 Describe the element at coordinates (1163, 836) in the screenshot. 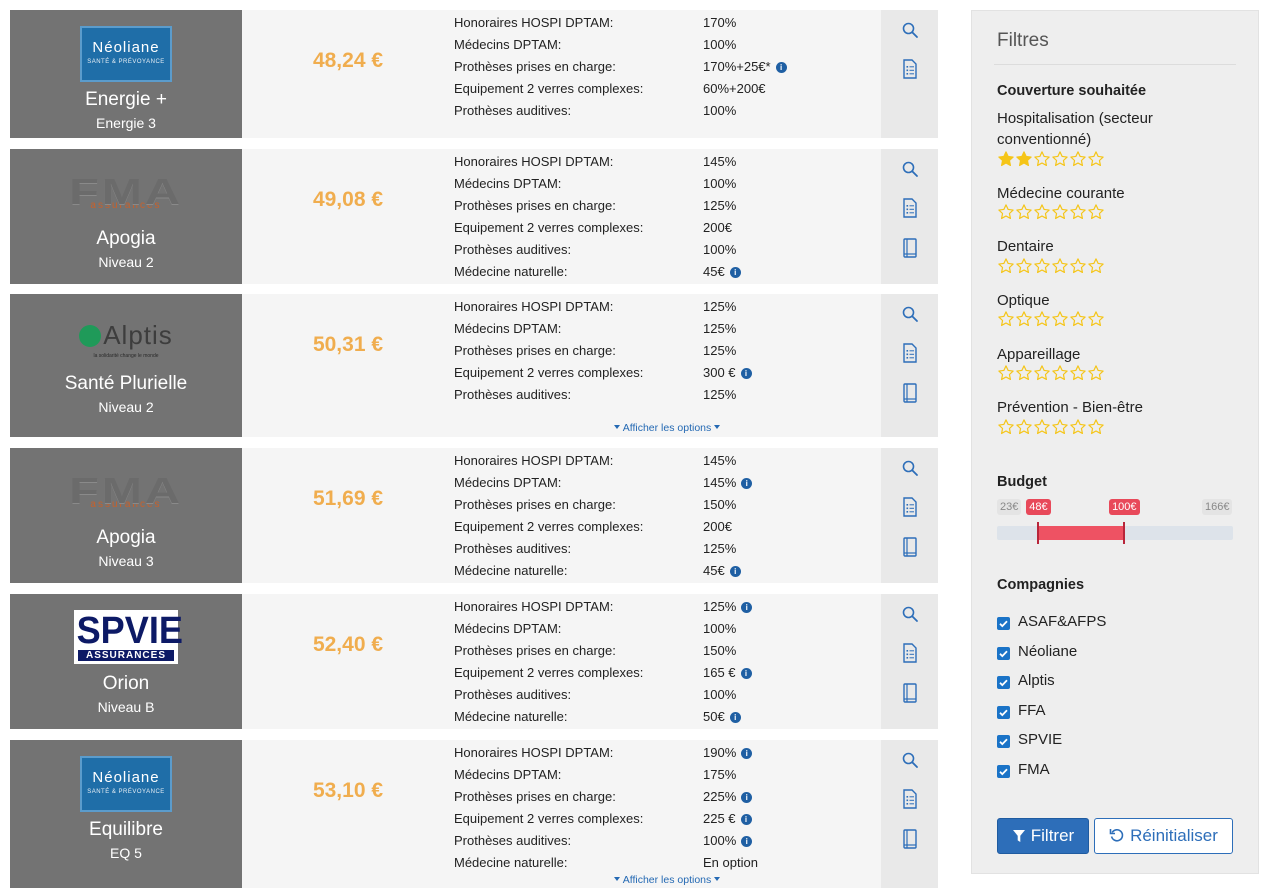

I see `reset-button: Réinitialiser` at that location.